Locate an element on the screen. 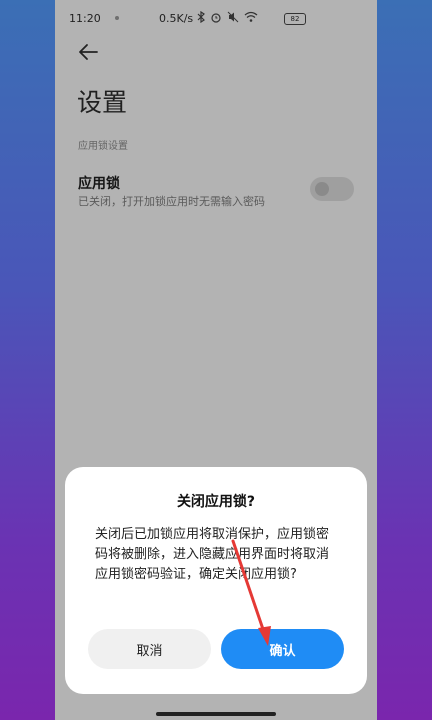 The image size is (432, 720). dialog-title: 关闭应用锁? is located at coordinates (216, 502).